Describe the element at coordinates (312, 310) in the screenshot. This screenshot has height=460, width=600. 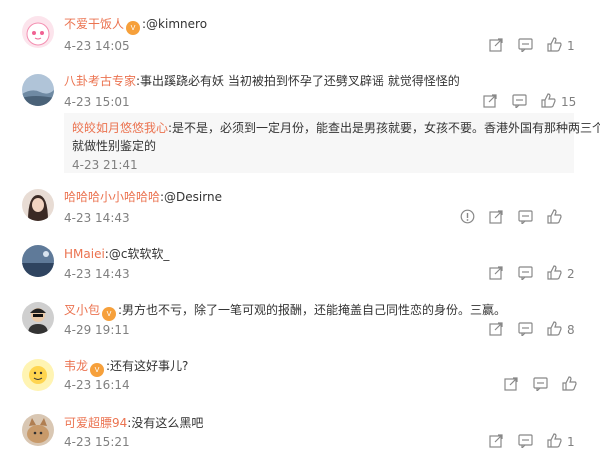
I see `comment-text: :男方也不亏，除了一笔可观的报酬，还能掩盖自己同性恋的身份。三赢。` at that location.